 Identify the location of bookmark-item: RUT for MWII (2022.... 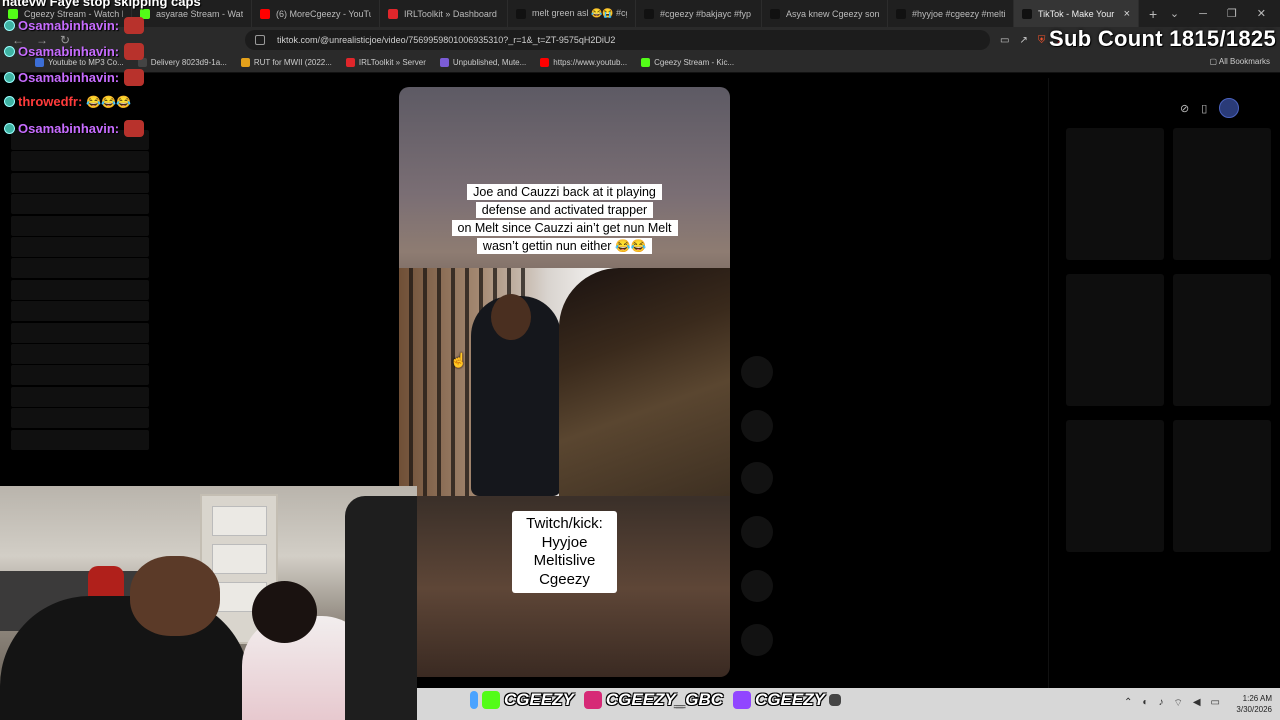
(286, 62).